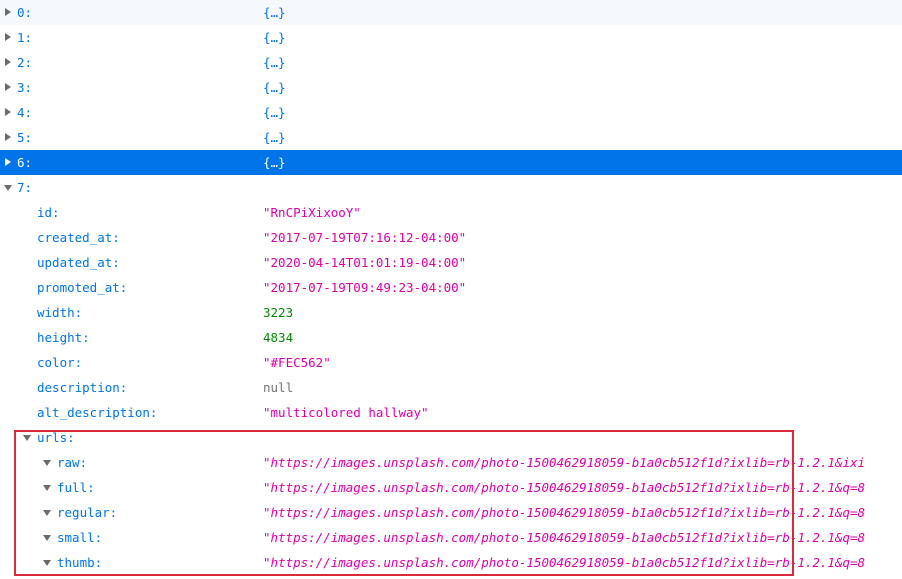  What do you see at coordinates (25, 162) in the screenshot?
I see `json-key: 6:` at bounding box center [25, 162].